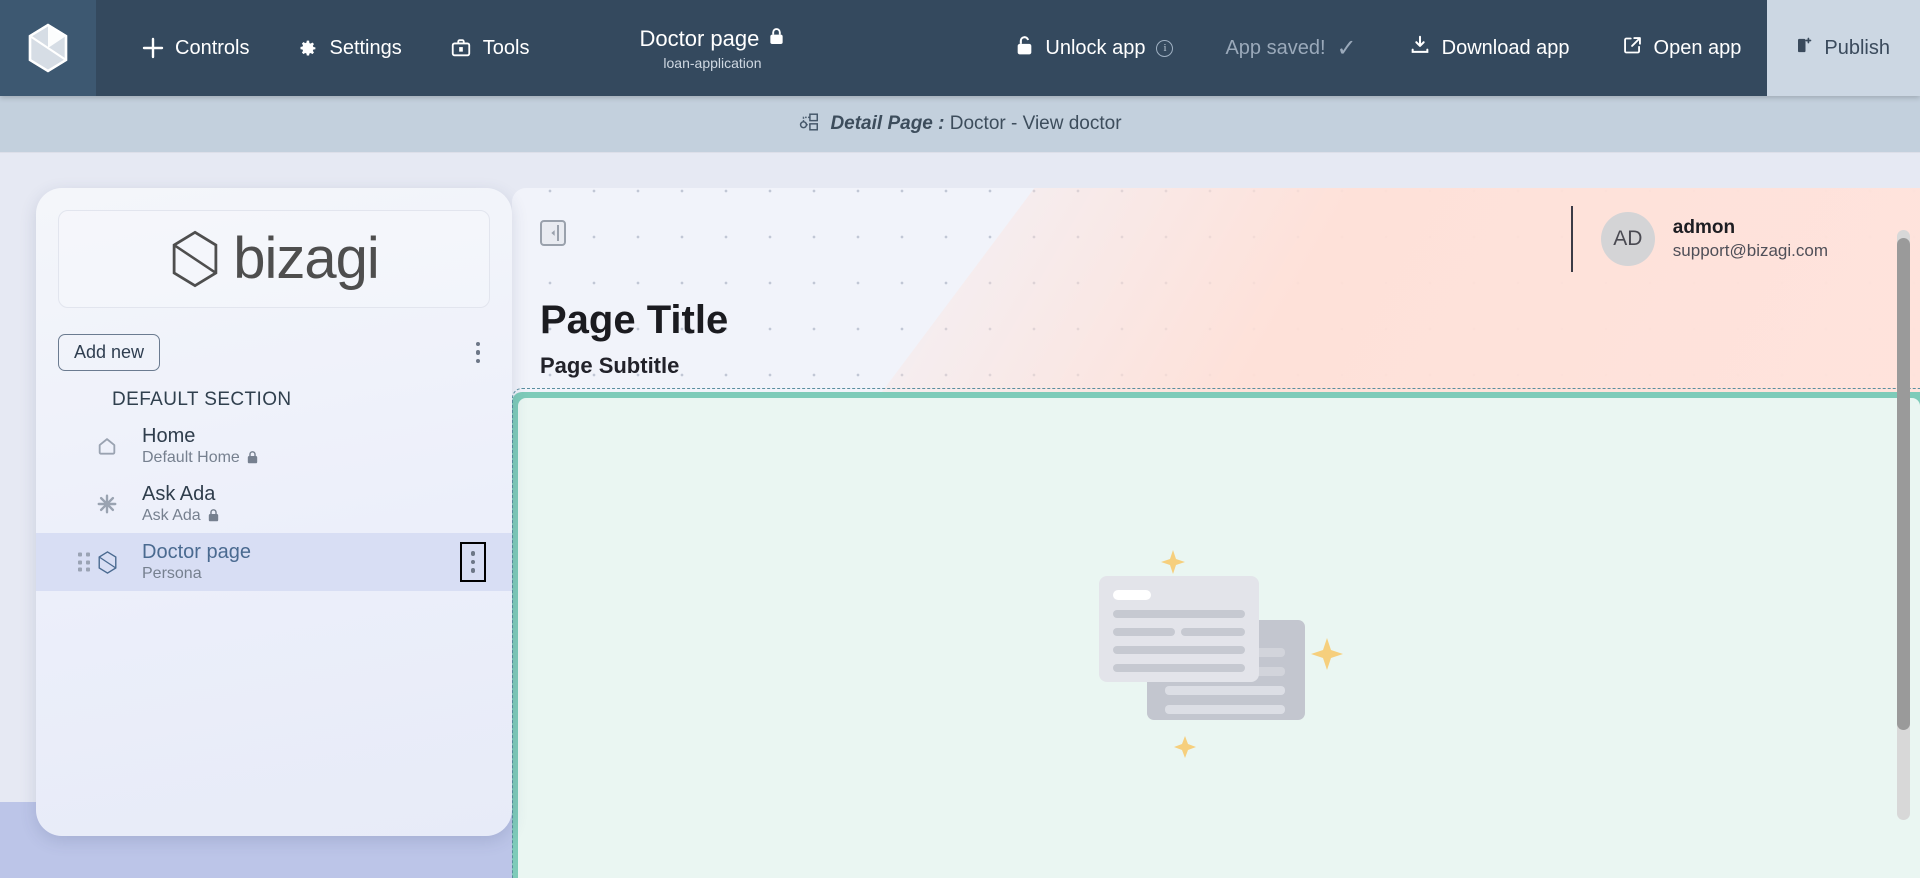 This screenshot has height=878, width=1920. I want to click on vertical-scrollbar, so click(1903, 525).